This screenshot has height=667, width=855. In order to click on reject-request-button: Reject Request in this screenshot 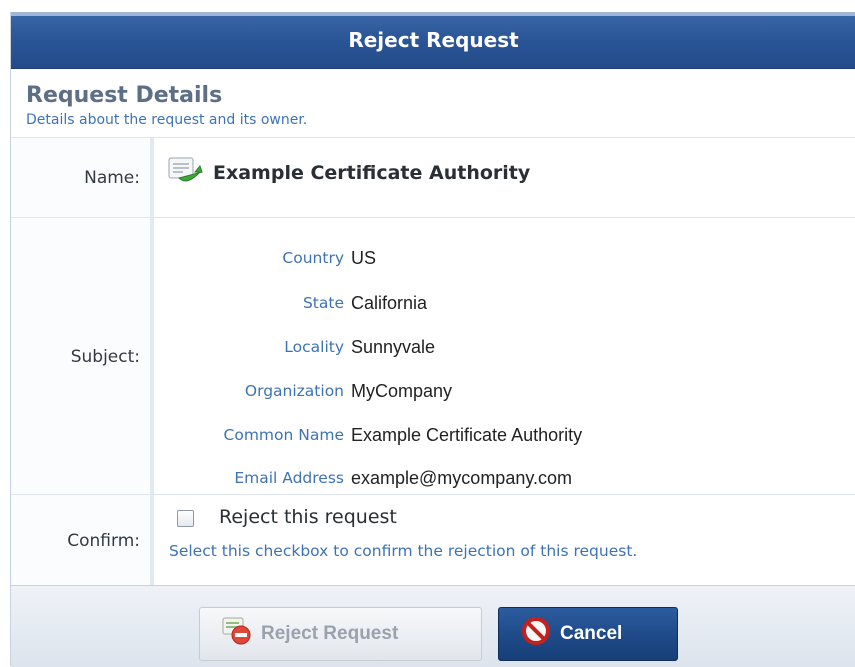, I will do `click(340, 634)`.